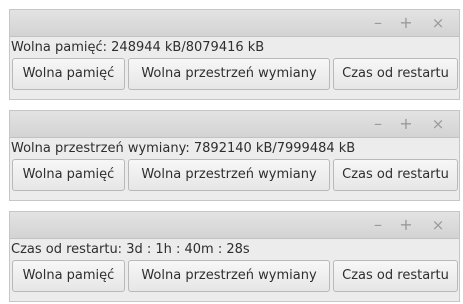  I want to click on info-label: Wolna pamięć: 248944 kB/8079416 kB, so click(138, 47).